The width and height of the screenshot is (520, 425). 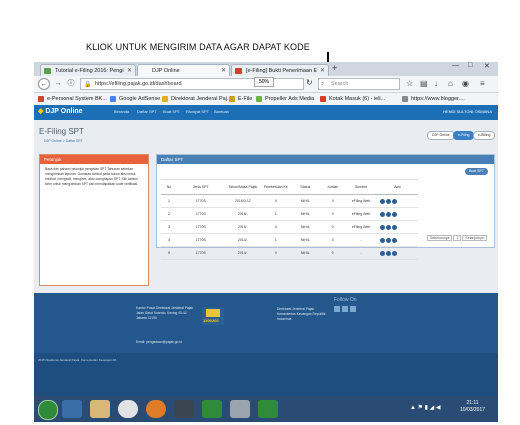 I want to click on forward-button: →, so click(x=58, y=84).